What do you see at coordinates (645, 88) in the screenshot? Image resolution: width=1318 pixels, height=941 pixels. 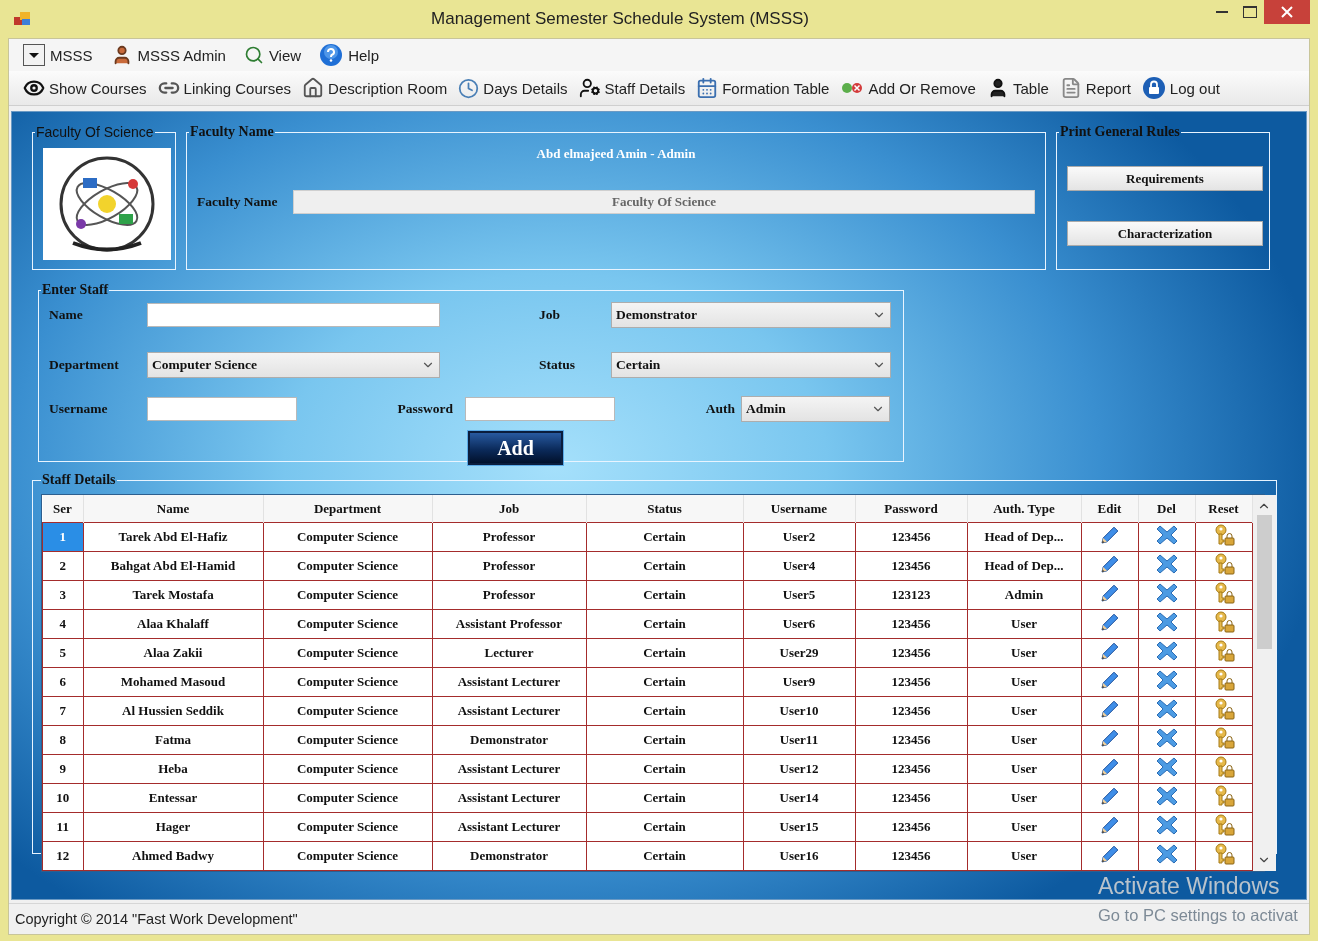 I see `toolbar-item: Staff Details` at bounding box center [645, 88].